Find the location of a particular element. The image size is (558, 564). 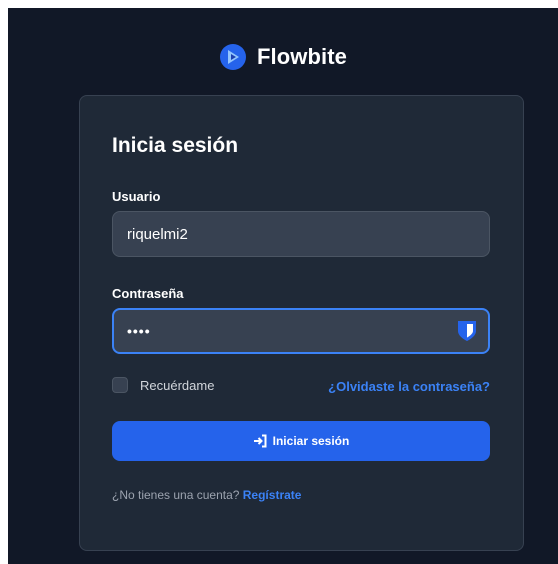

login-button: Iniciar sesión is located at coordinates (301, 441).